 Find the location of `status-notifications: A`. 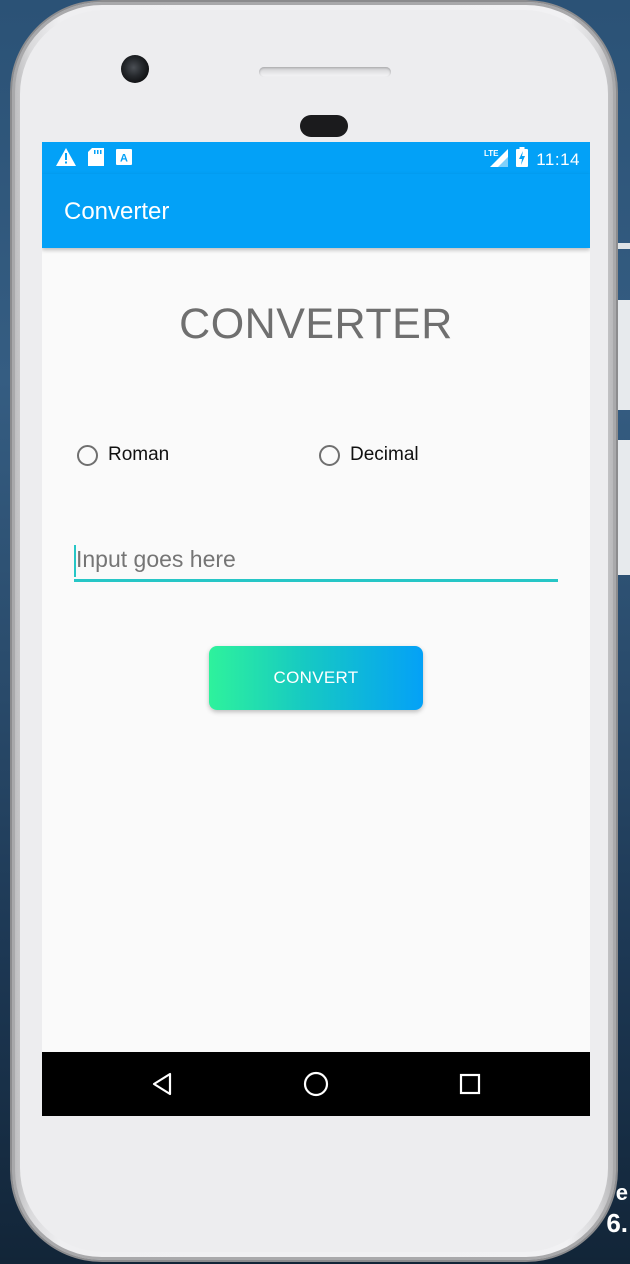

status-notifications: A is located at coordinates (94, 159).